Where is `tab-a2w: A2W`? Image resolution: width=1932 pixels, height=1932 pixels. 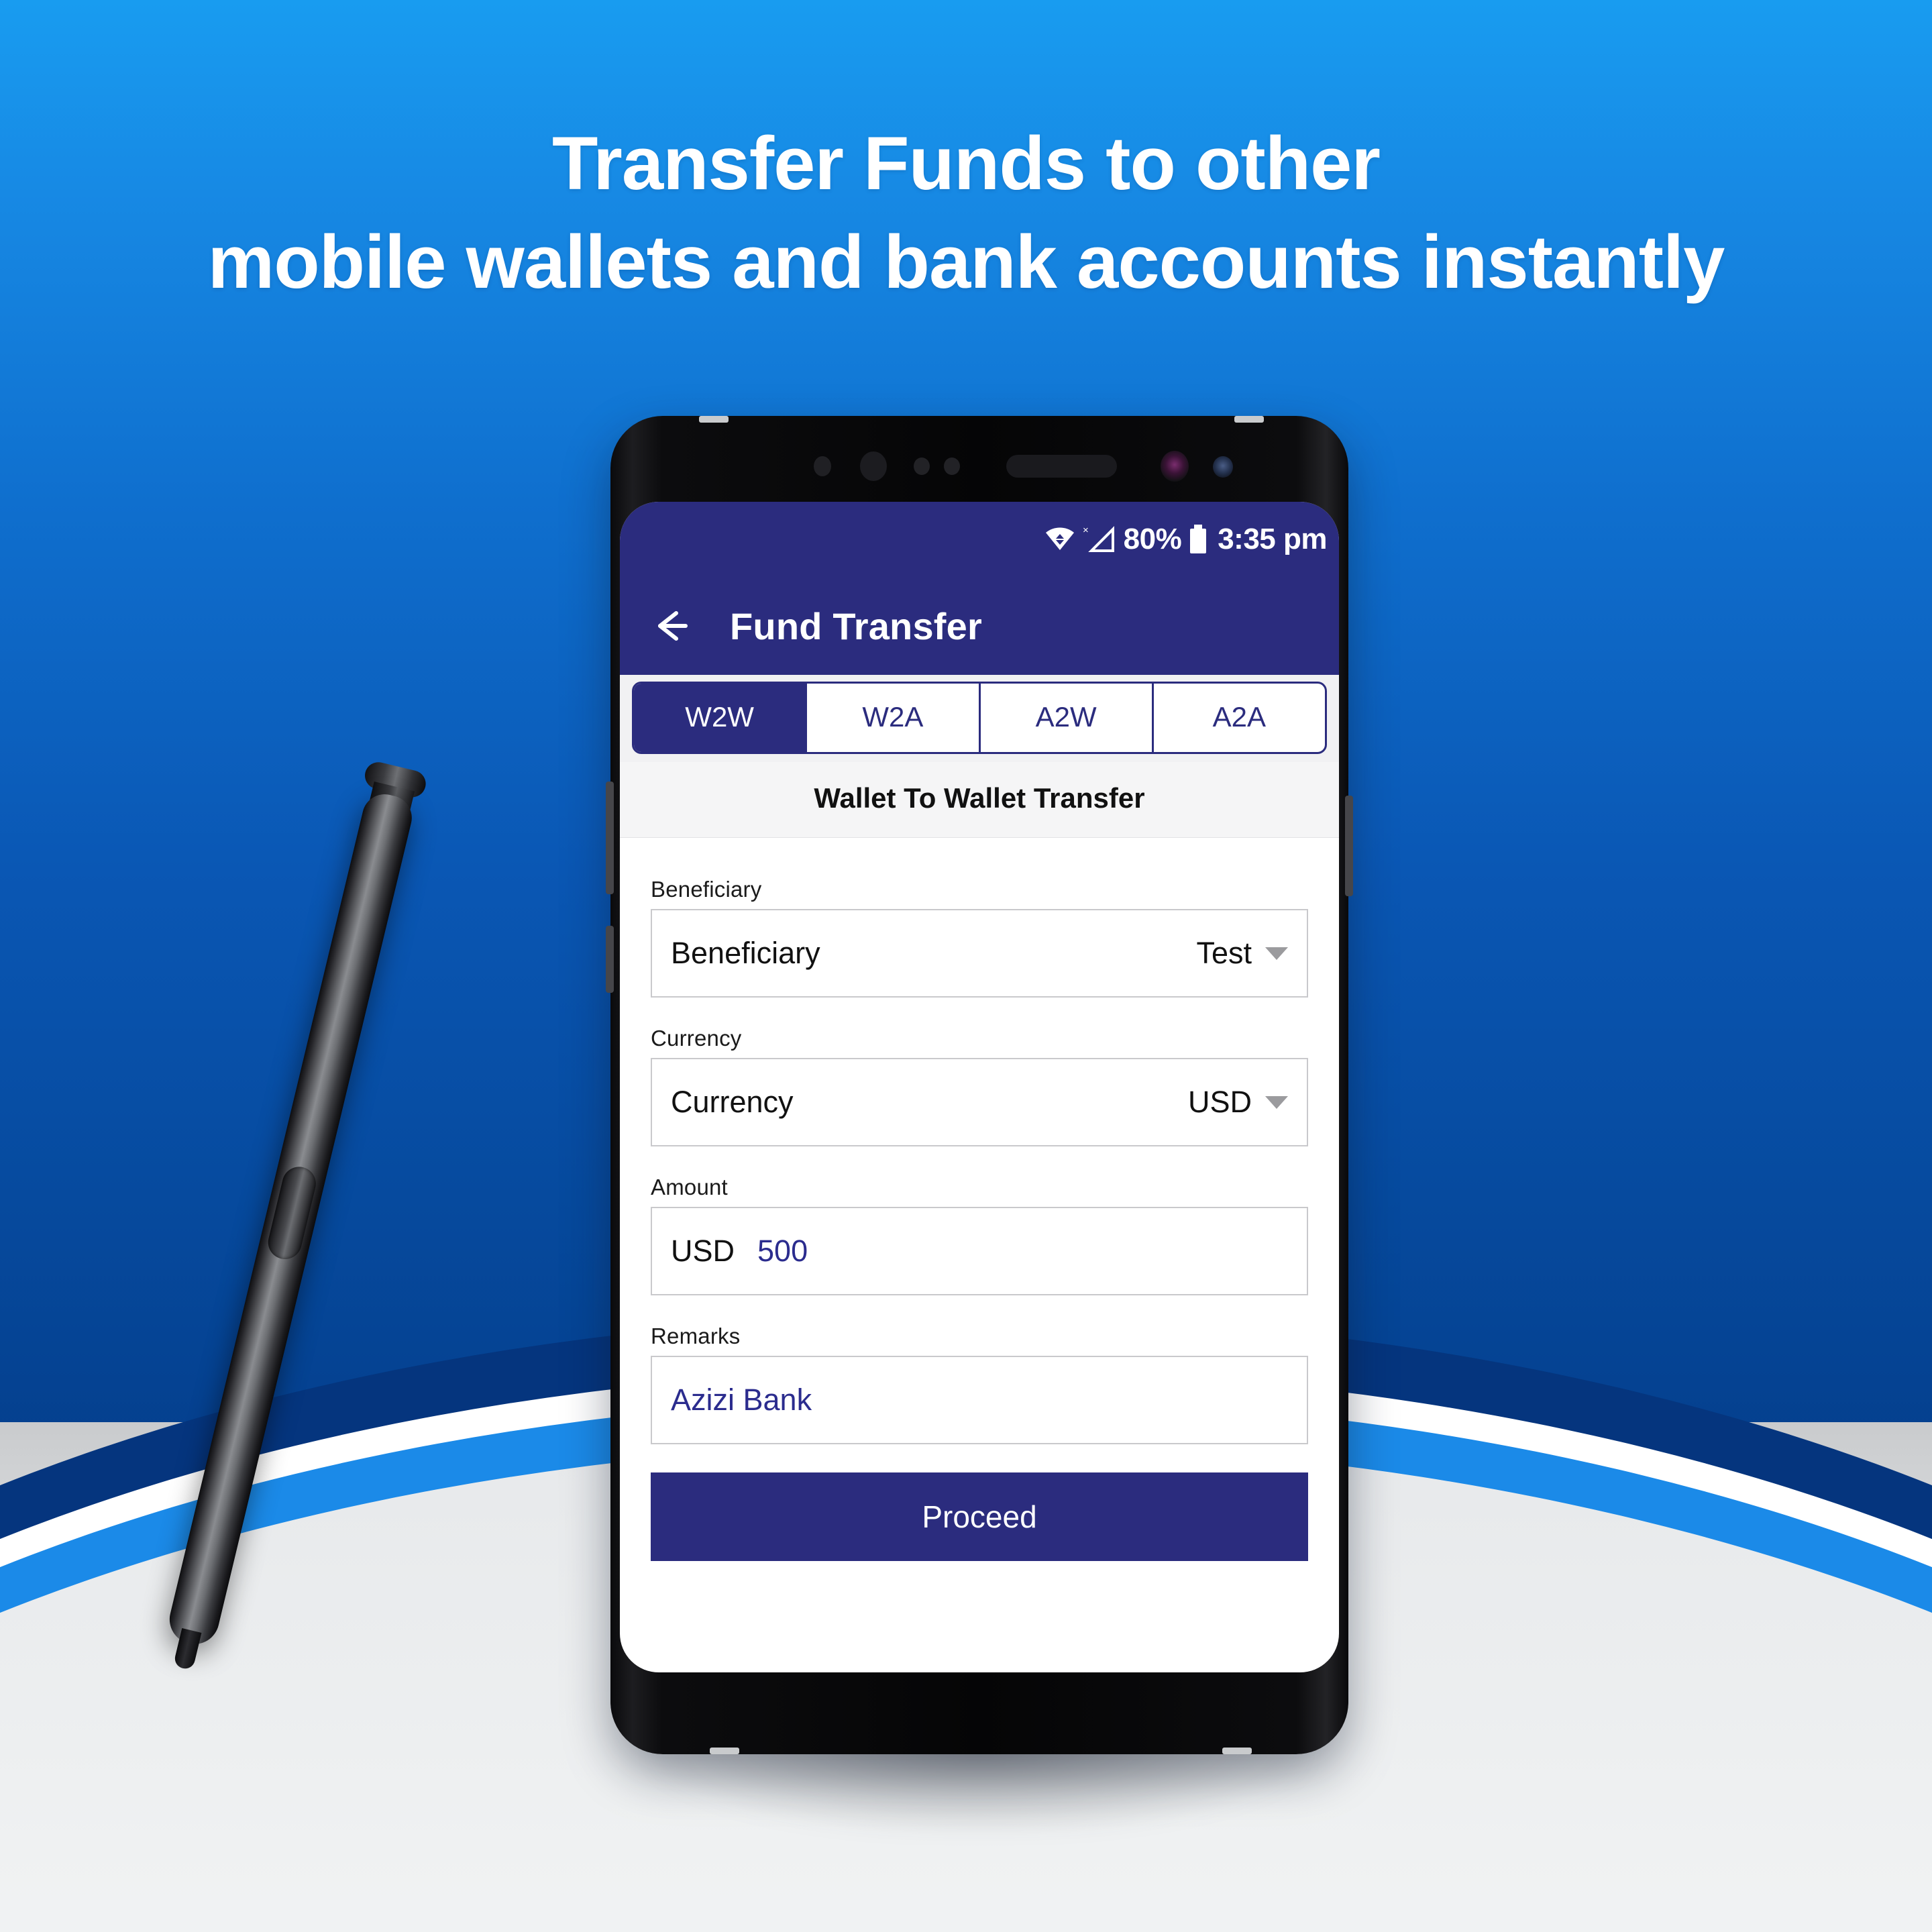
tab-a2w: A2W is located at coordinates (1067, 718).